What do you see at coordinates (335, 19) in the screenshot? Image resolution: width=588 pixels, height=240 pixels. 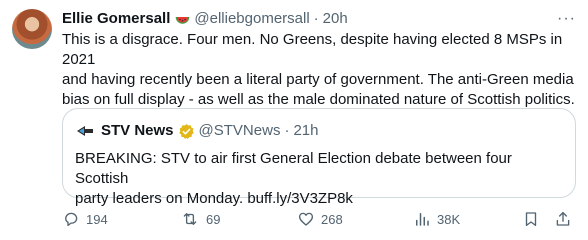 I see `tweet-time: 20h` at bounding box center [335, 19].